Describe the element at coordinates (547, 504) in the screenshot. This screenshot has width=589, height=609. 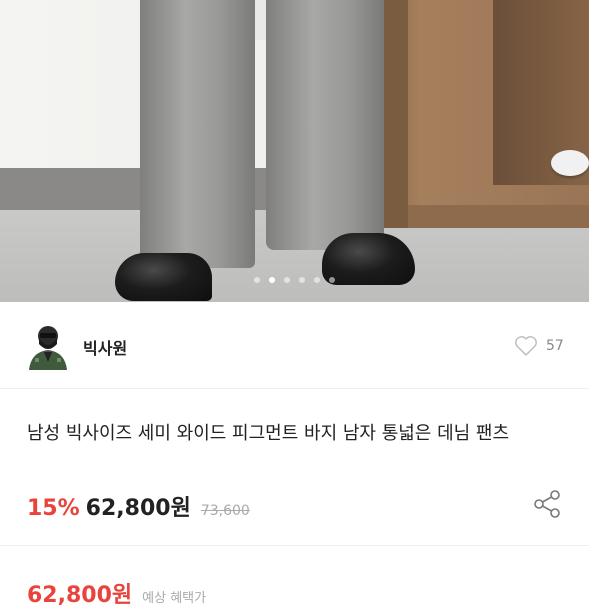
I see `share-icon` at that location.